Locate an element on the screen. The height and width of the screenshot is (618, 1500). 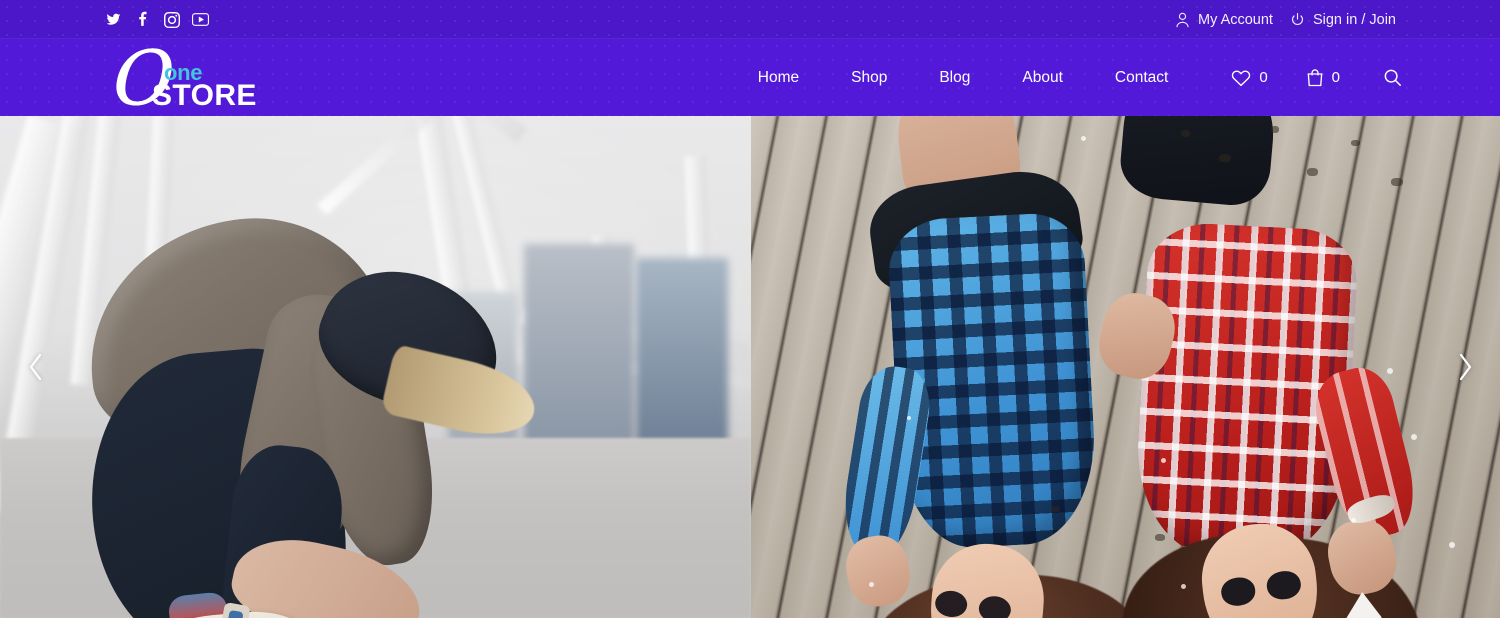
site-logo: O one STORE is located at coordinates (181, 78).